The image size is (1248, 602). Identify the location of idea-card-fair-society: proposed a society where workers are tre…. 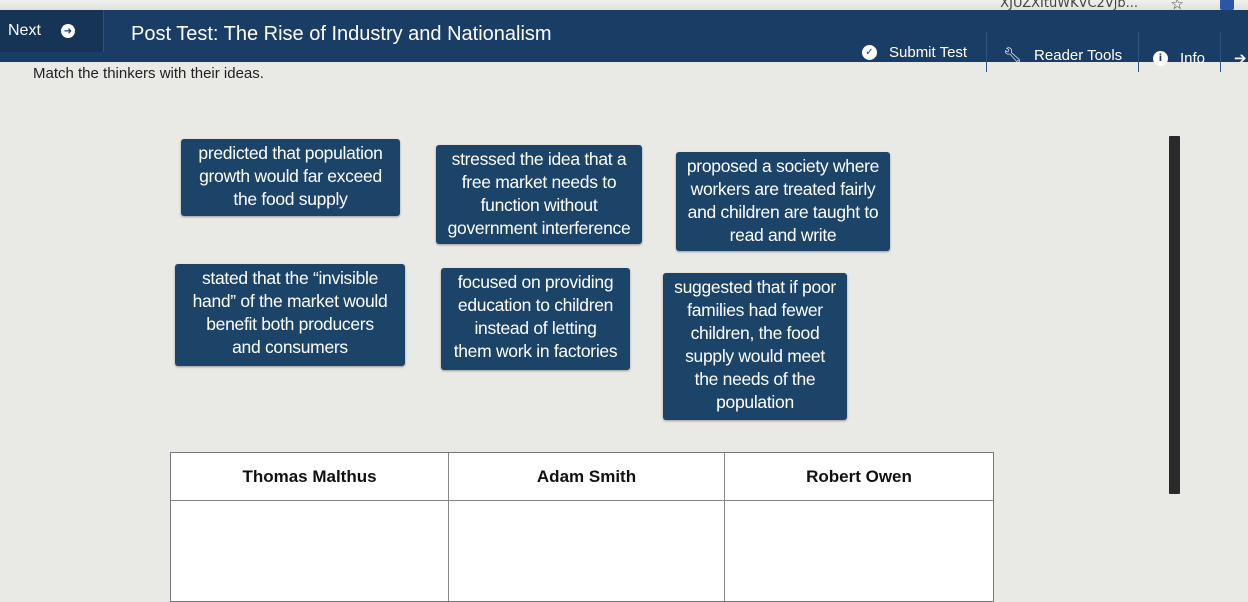
(783, 201).